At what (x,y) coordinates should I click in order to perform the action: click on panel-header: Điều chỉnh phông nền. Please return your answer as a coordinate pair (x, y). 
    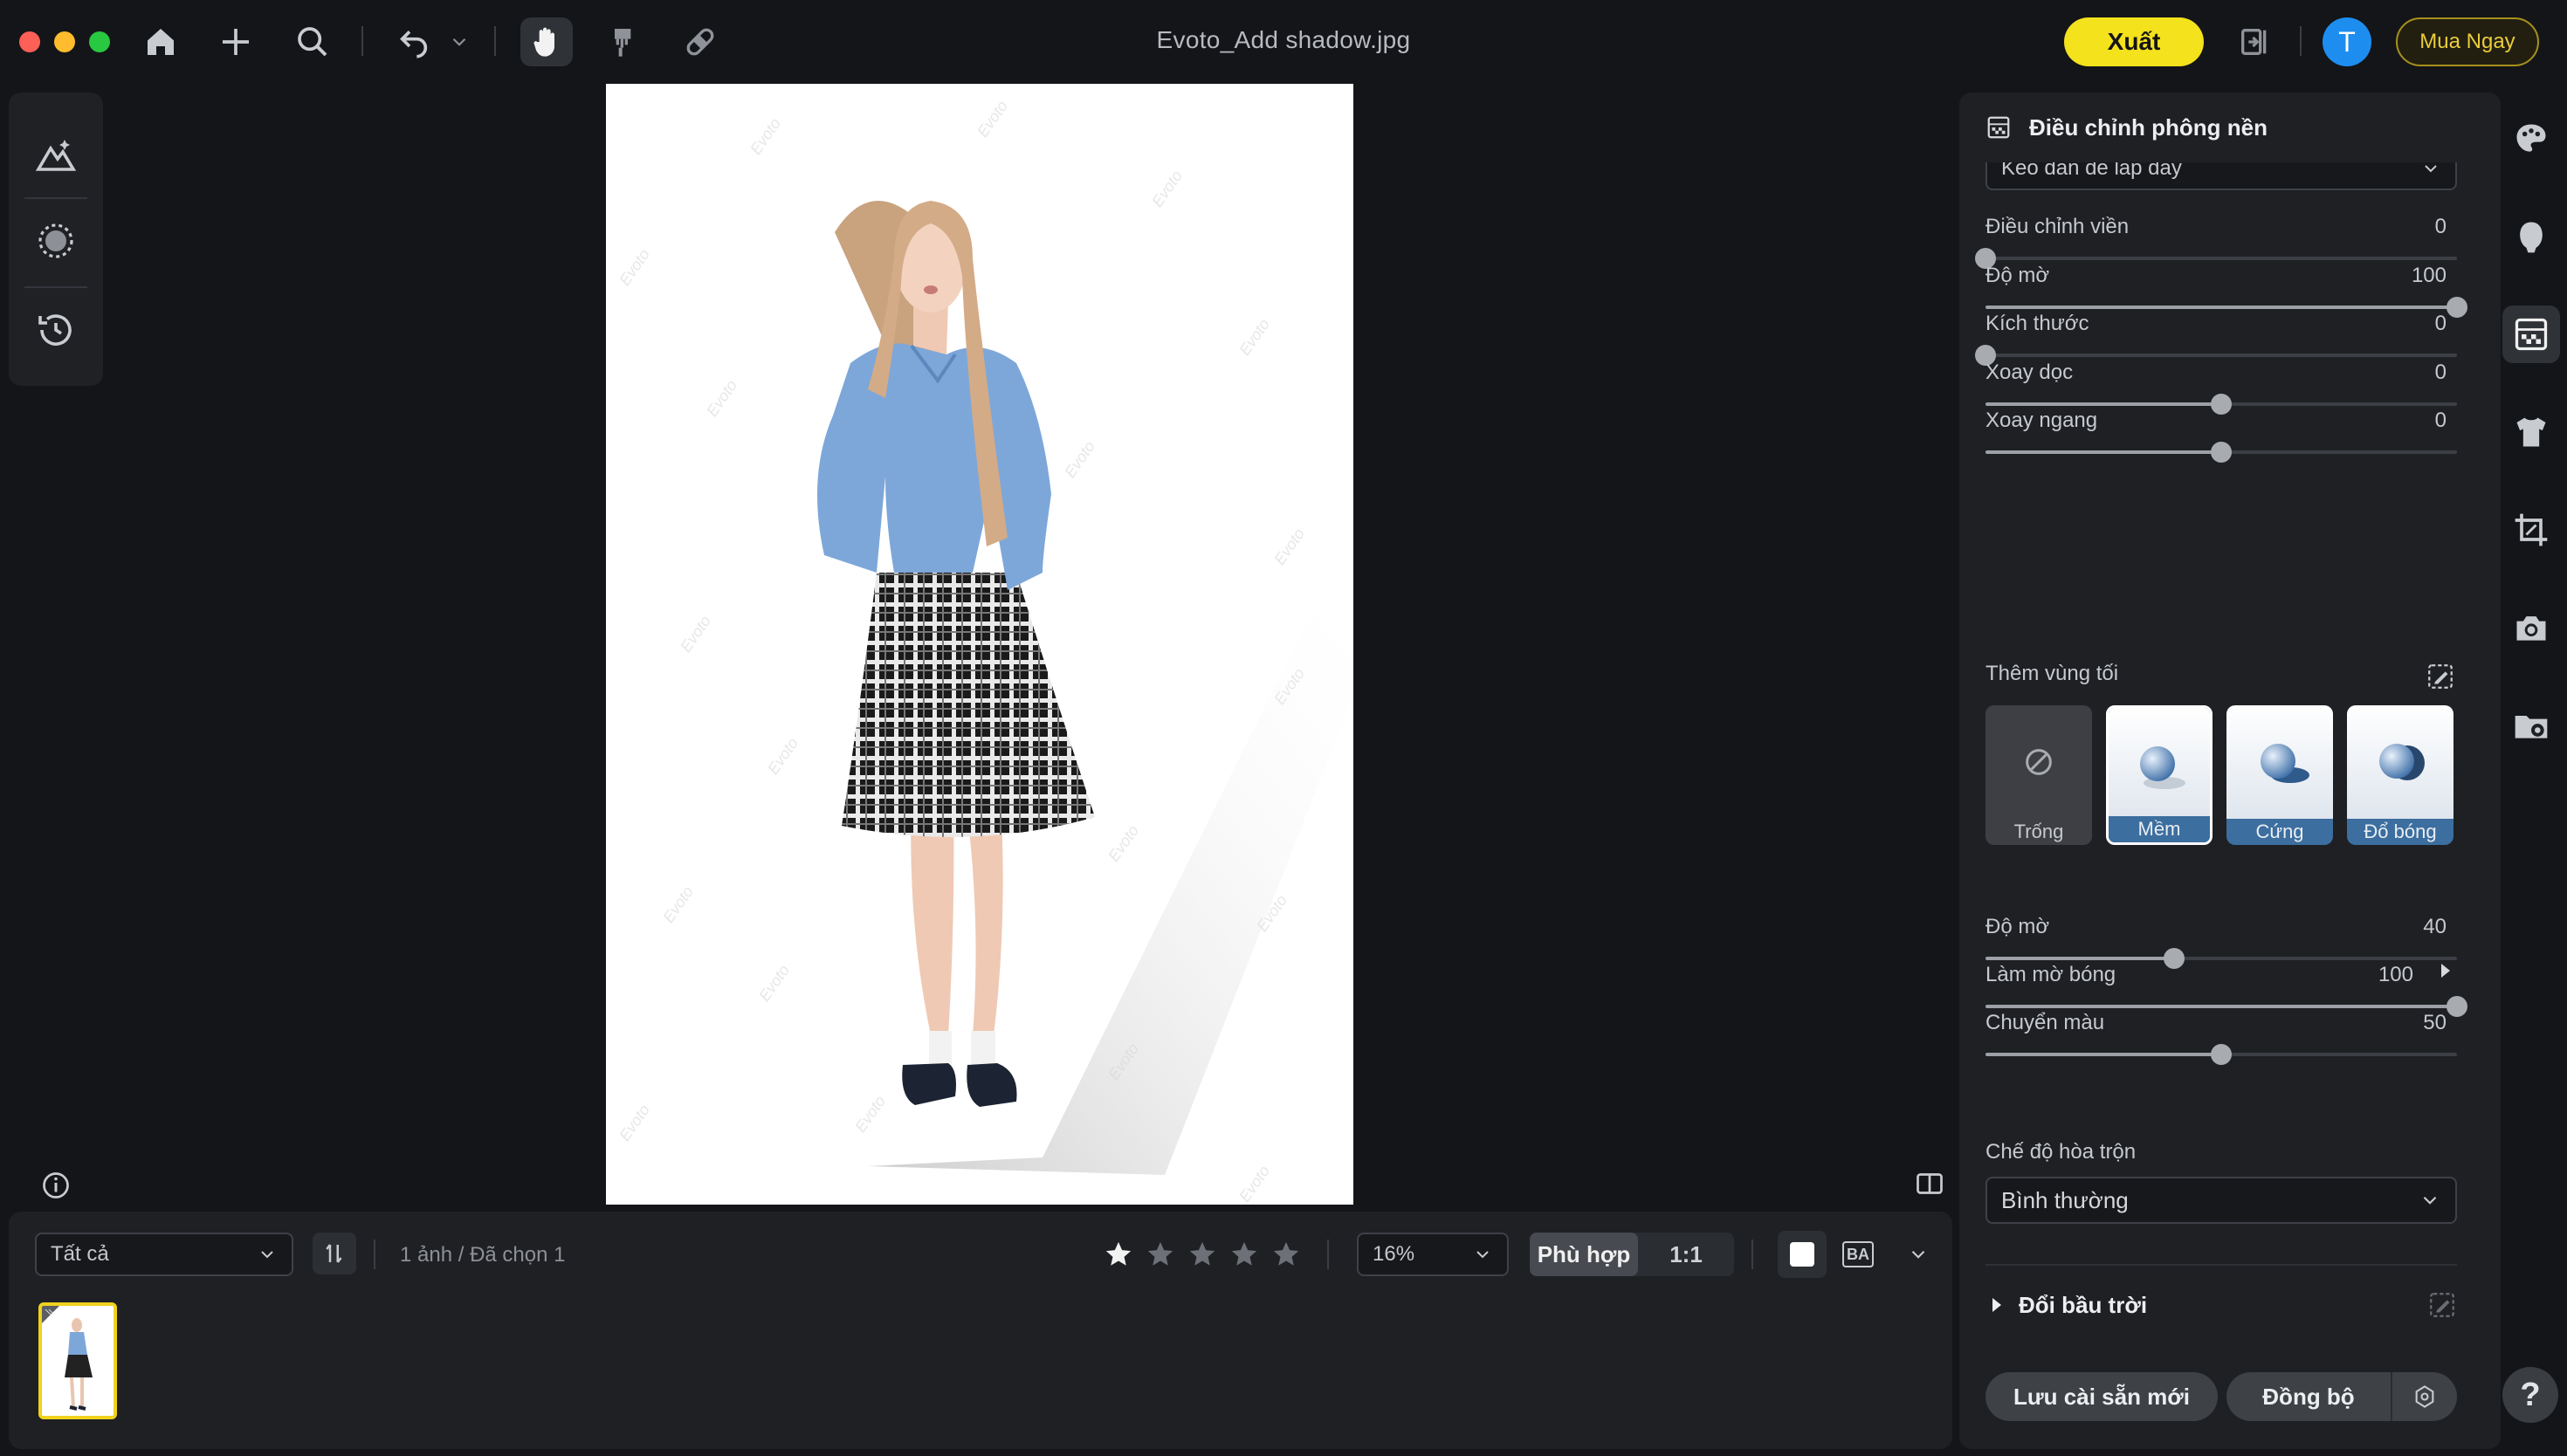
    Looking at the image, I should click on (2230, 127).